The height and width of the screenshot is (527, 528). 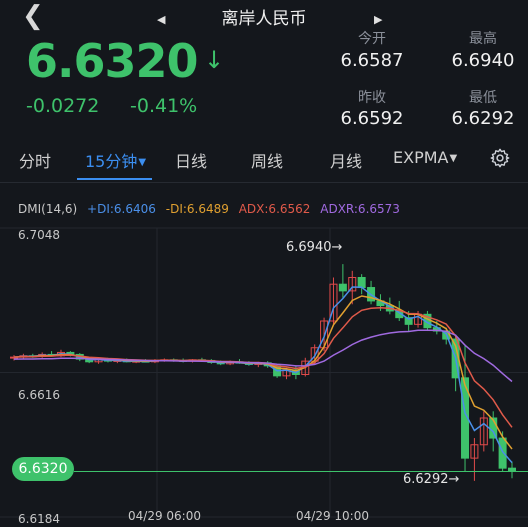 What do you see at coordinates (263, 356) in the screenshot?
I see `adxr-line` at bounding box center [263, 356].